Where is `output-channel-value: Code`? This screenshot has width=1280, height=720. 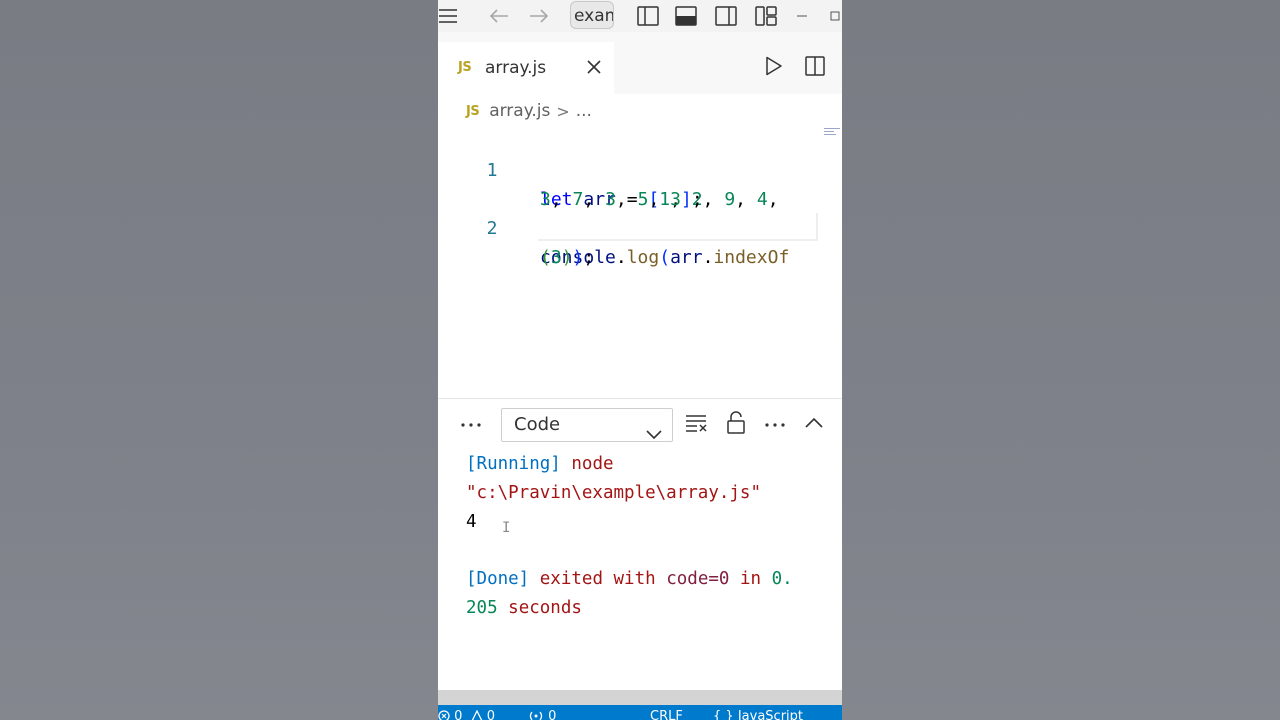
output-channel-value: Code is located at coordinates (537, 424).